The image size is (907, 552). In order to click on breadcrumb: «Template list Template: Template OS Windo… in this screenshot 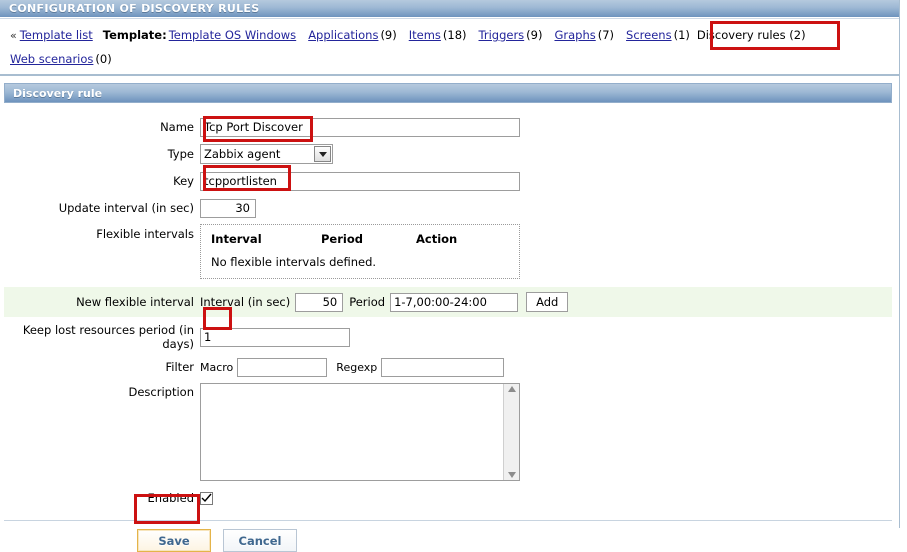, I will do `click(449, 47)`.